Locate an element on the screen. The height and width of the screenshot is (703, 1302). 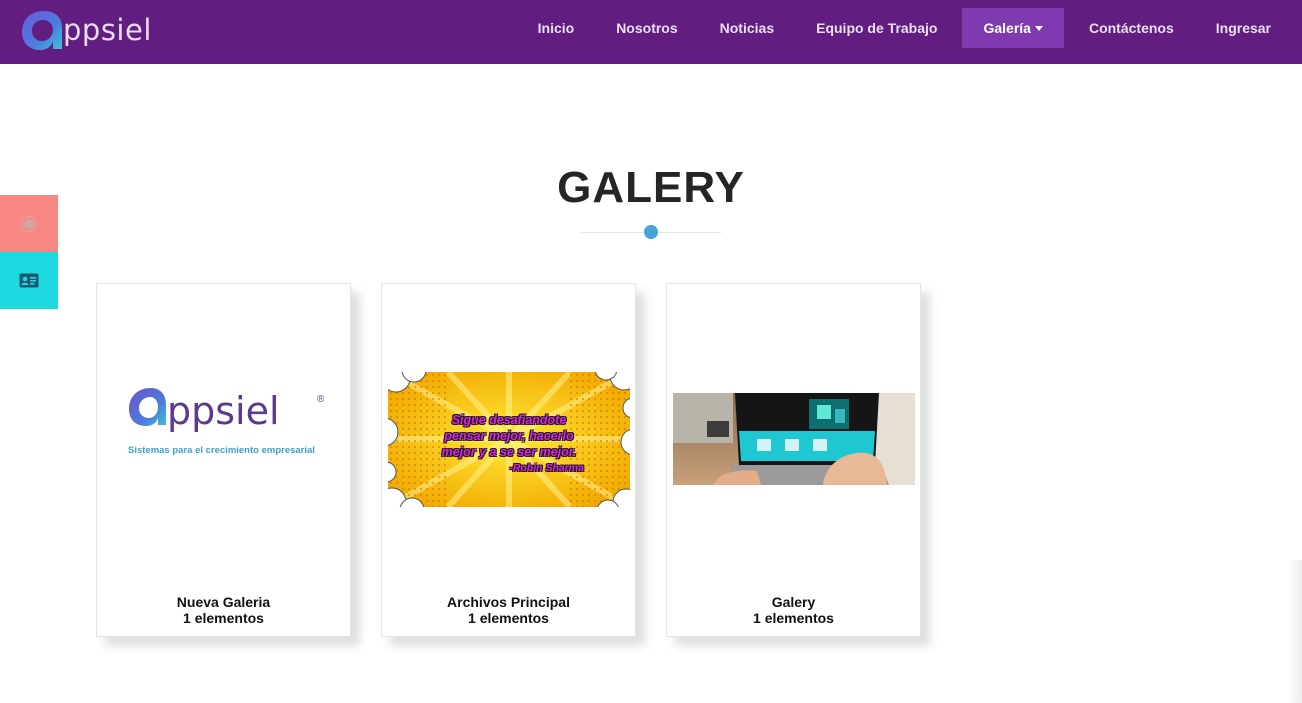
nav-inicio: Inicio is located at coordinates (556, 28).